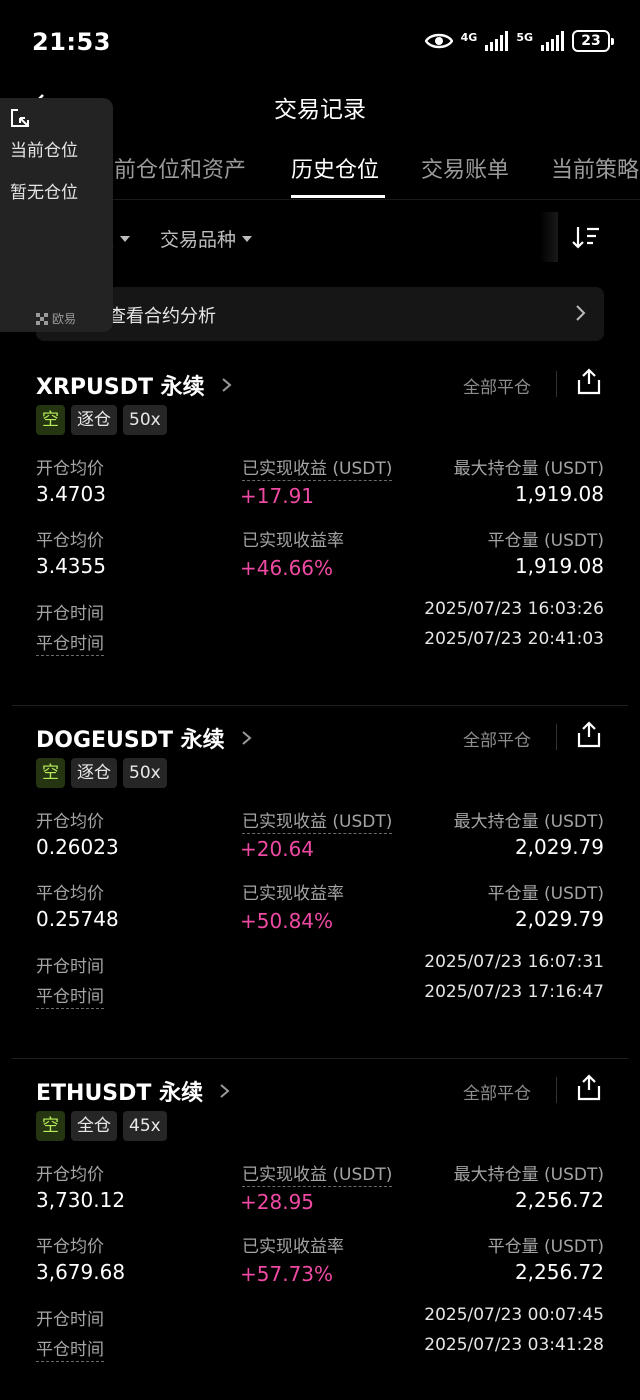  Describe the element at coordinates (586, 237) in the screenshot. I see `sort-icon` at that location.